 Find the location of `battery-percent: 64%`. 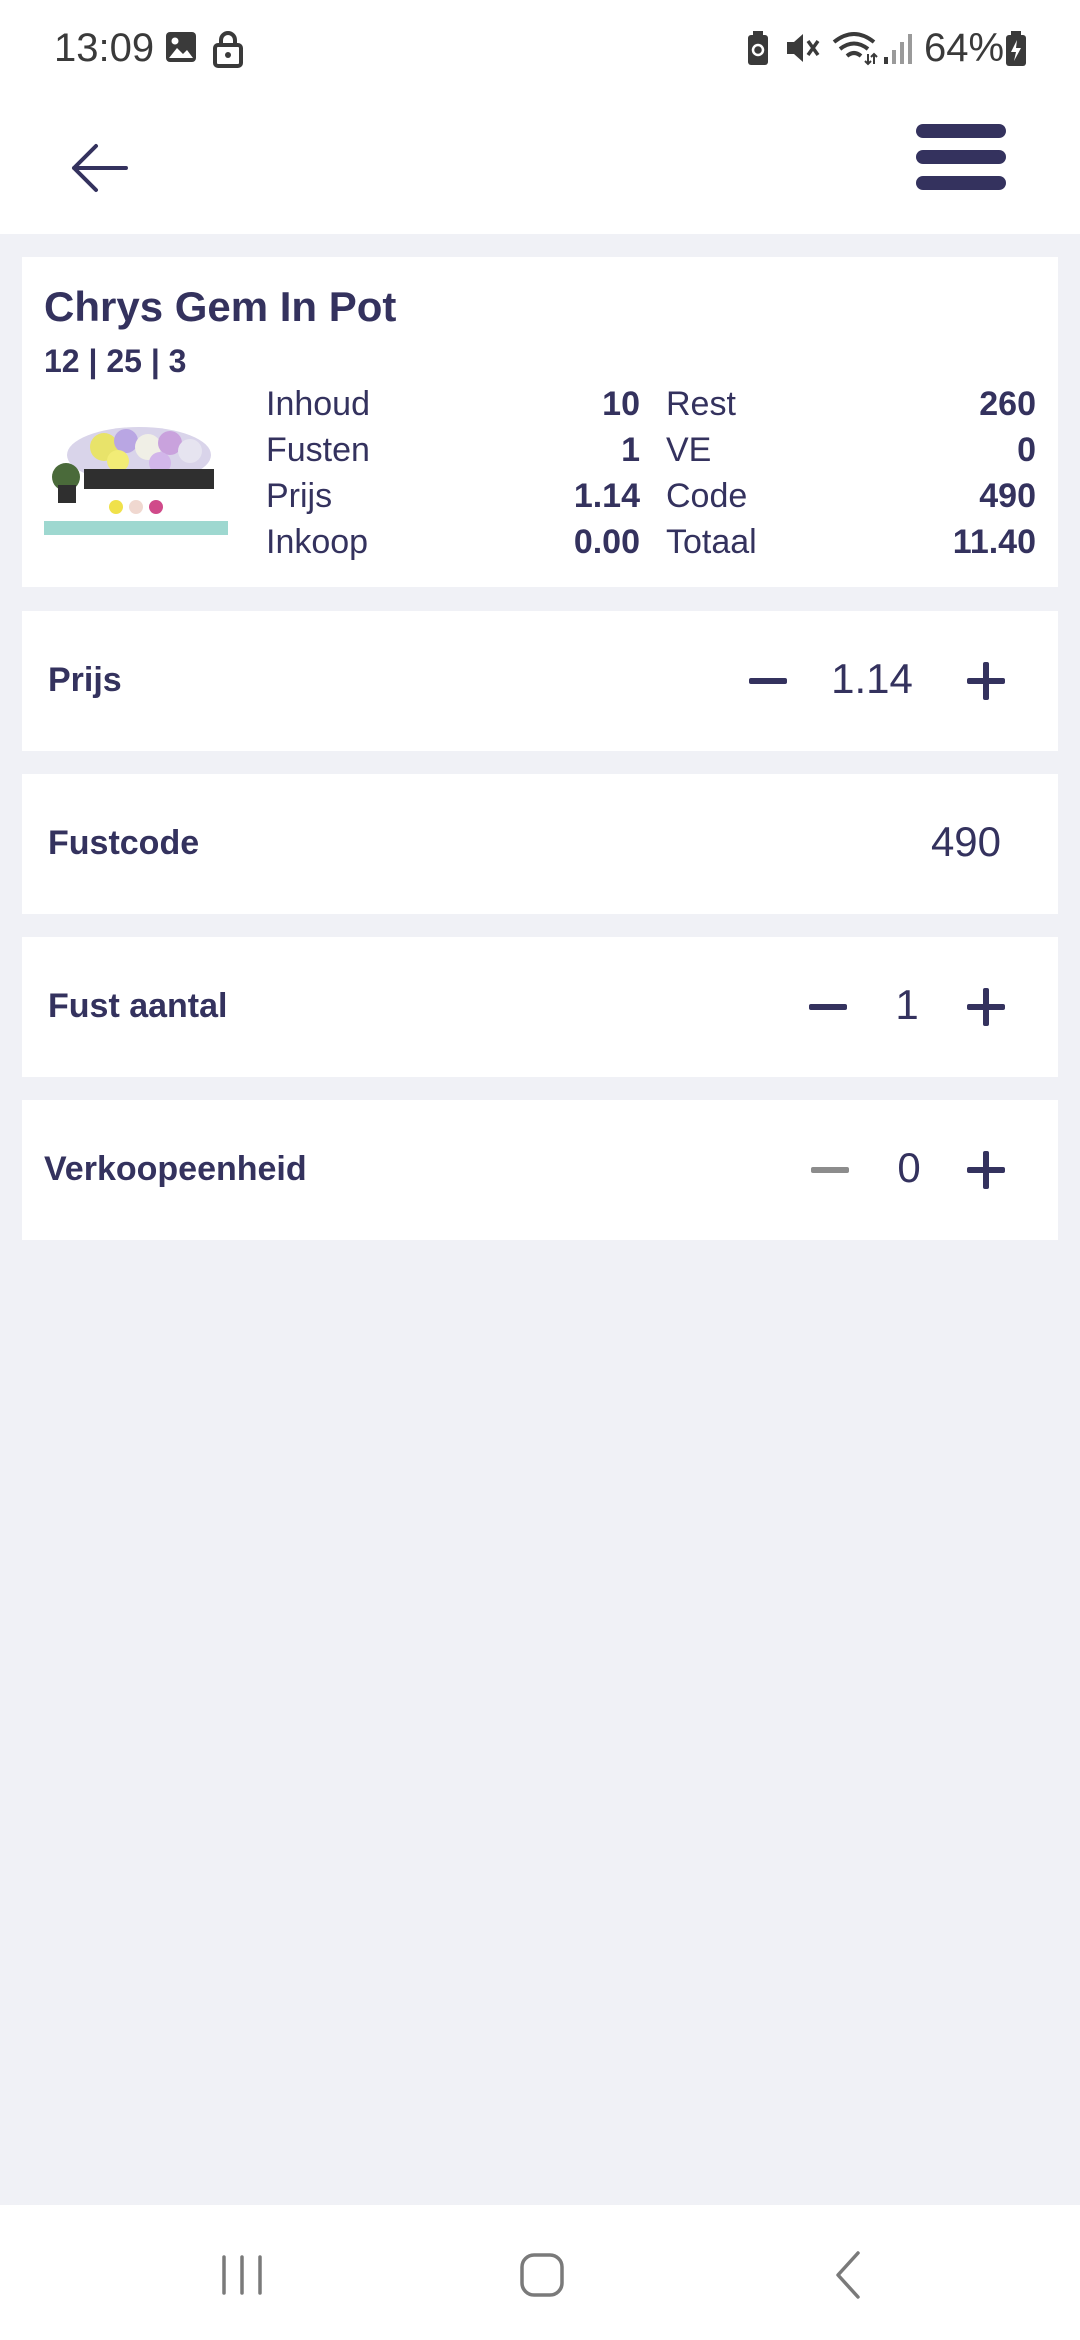

battery-percent: 64% is located at coordinates (964, 48).